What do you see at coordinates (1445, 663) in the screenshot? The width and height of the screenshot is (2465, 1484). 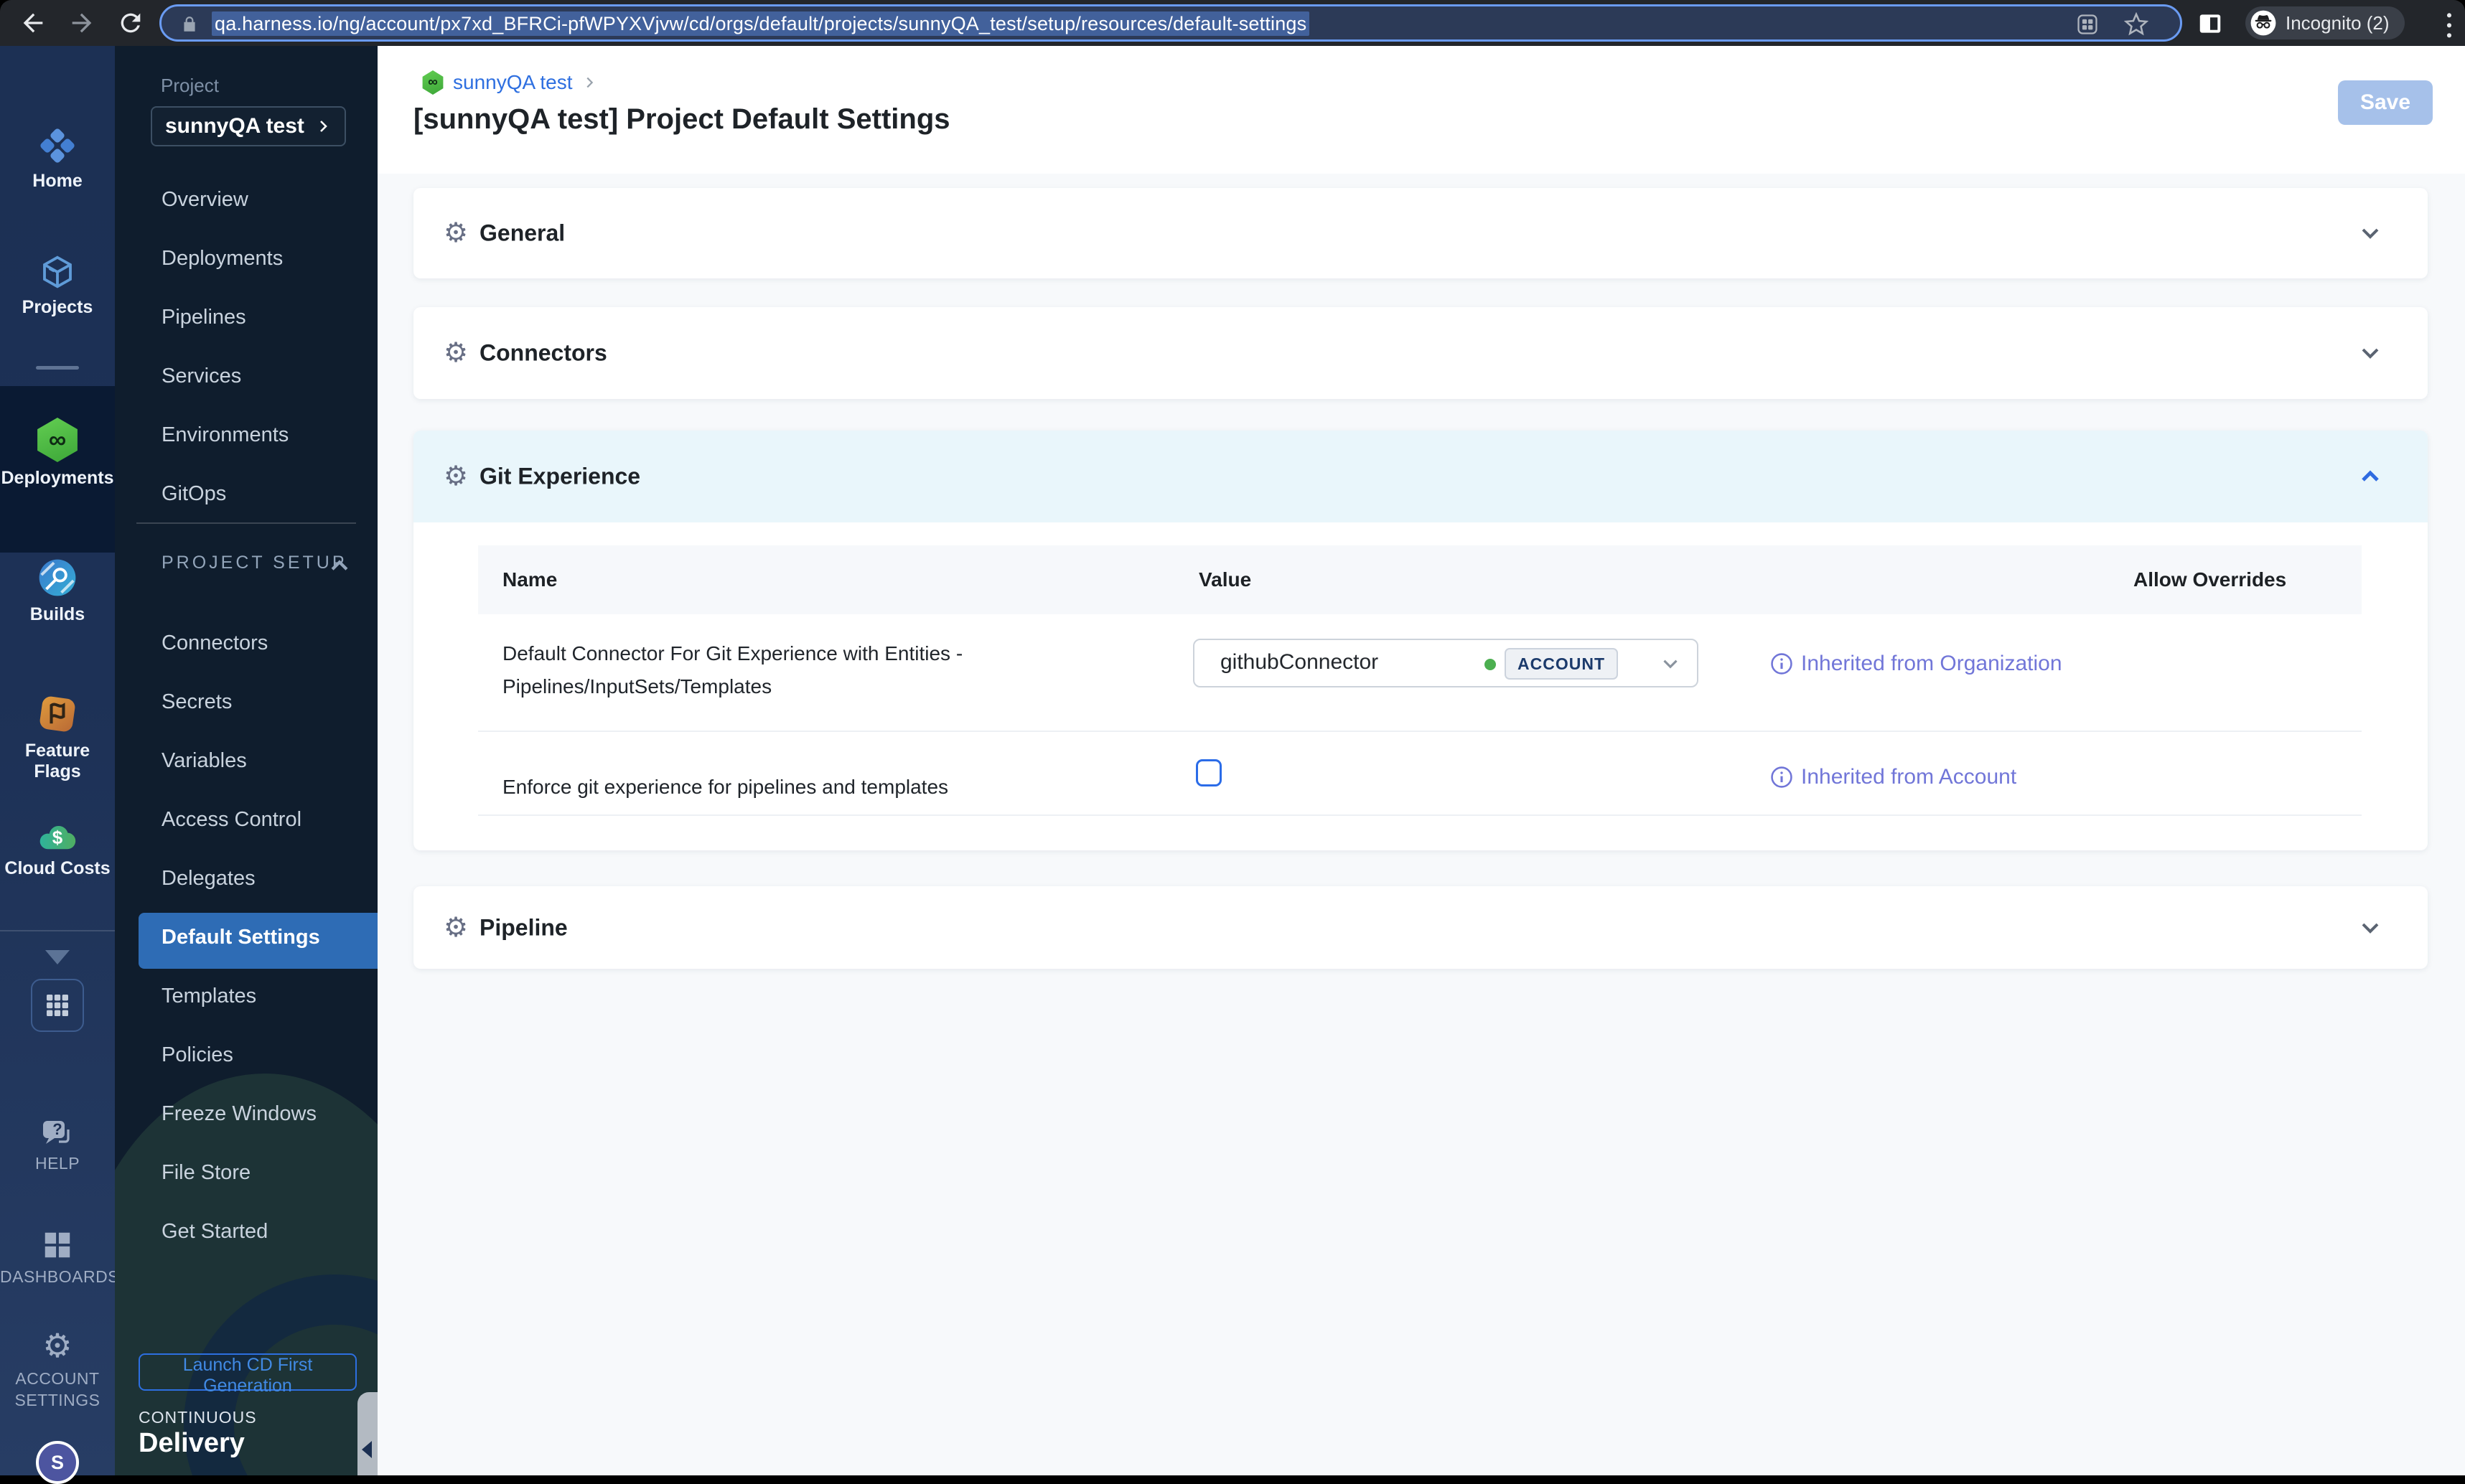 I see `connector-select: githubConnector ACCOUNT` at bounding box center [1445, 663].